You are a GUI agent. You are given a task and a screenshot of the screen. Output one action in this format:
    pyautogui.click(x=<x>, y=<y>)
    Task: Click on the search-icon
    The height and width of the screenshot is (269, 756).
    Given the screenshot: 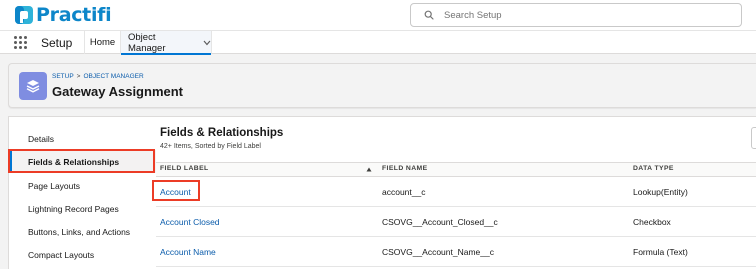 What is the action you would take?
    pyautogui.click(x=429, y=15)
    